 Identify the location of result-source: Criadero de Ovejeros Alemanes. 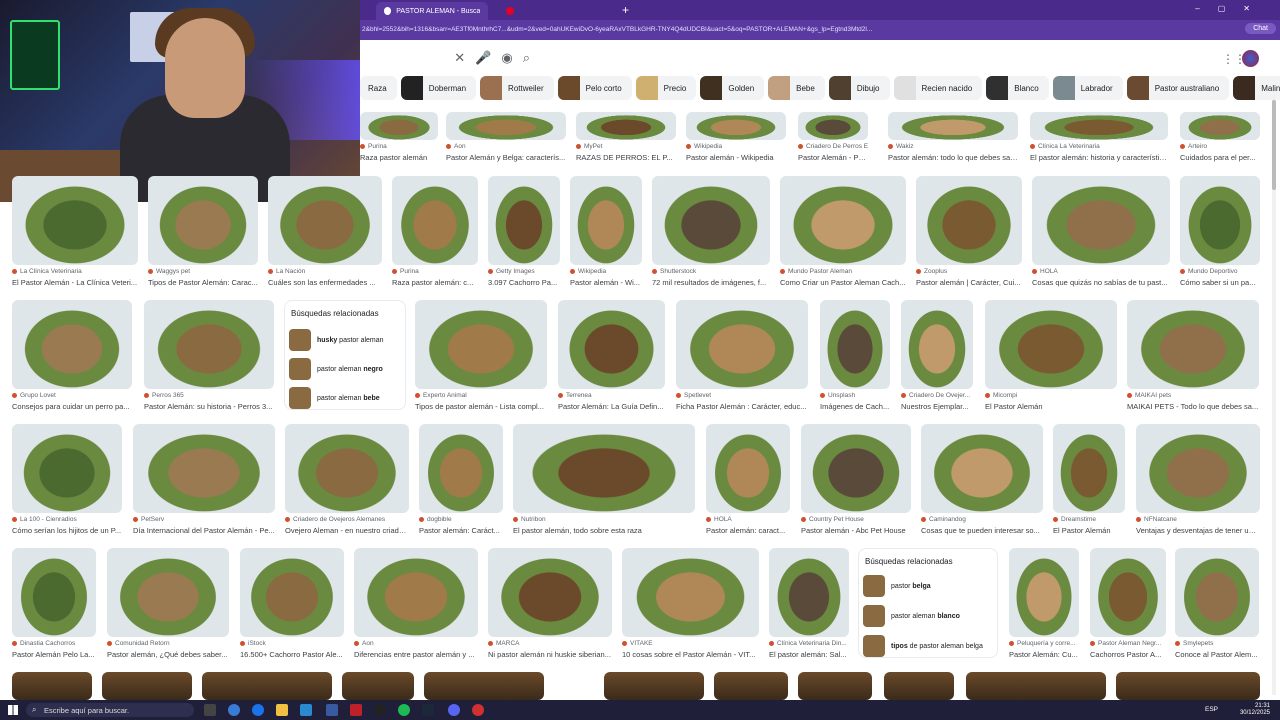
(347, 519).